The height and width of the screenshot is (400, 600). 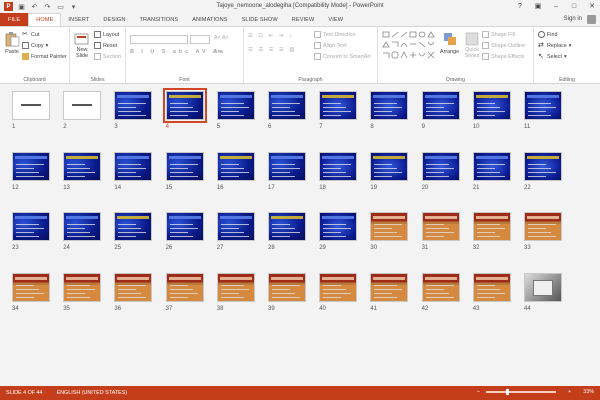 I want to click on tab-transitions: TRANSITIONS, so click(x=158, y=19).